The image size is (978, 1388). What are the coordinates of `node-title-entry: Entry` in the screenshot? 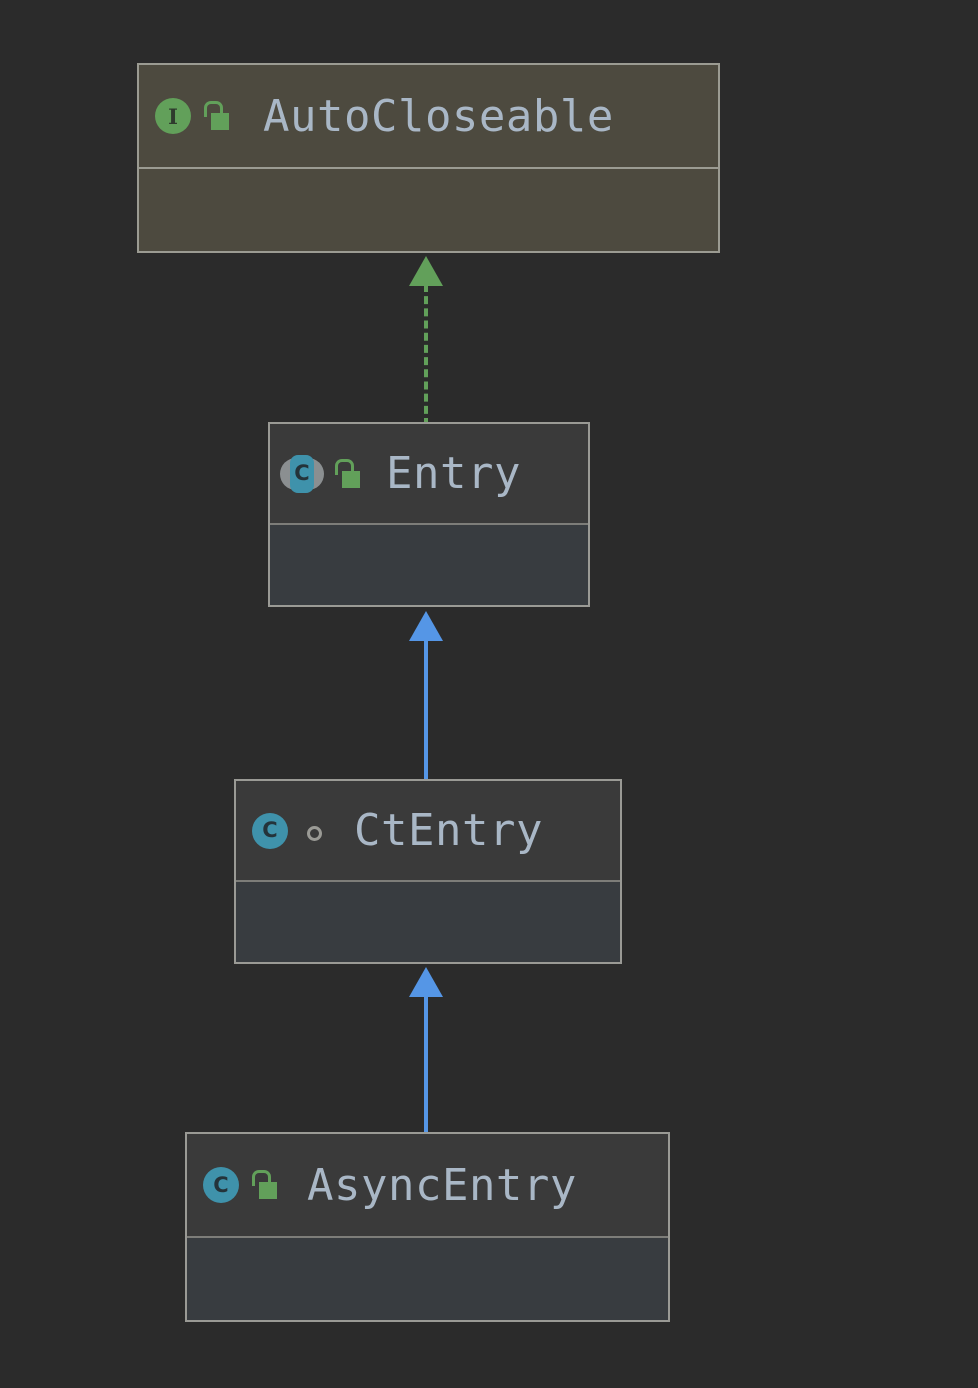 It's located at (453, 474).